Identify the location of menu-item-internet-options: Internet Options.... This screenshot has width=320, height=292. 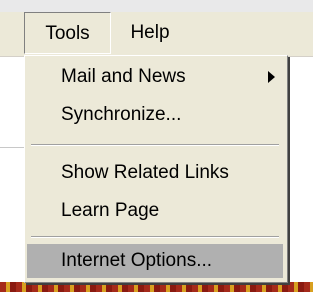
(155, 261).